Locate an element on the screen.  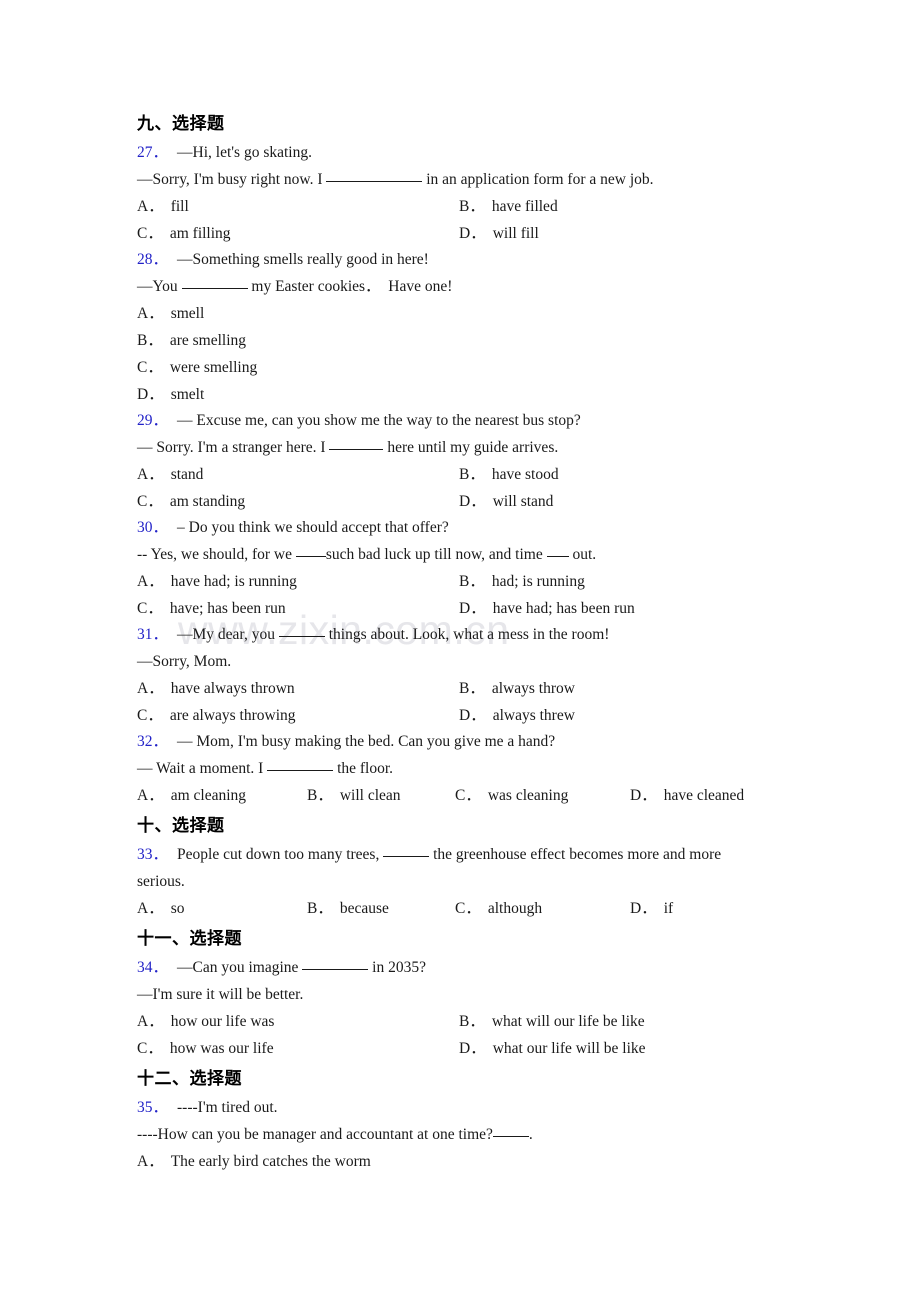
question-28-number: 28． is located at coordinates (153, 259).